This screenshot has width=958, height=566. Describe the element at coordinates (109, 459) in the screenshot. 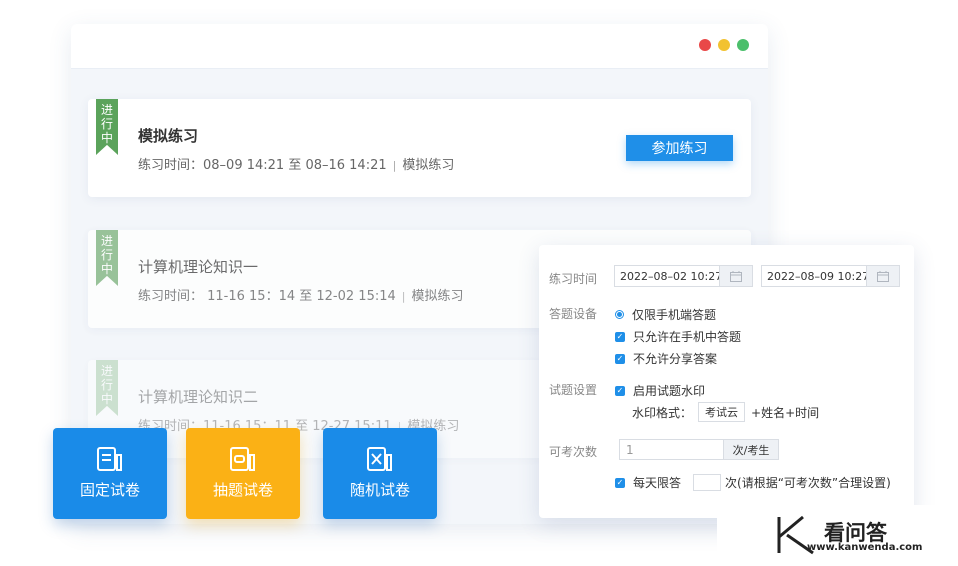

I see `paper-icon` at that location.